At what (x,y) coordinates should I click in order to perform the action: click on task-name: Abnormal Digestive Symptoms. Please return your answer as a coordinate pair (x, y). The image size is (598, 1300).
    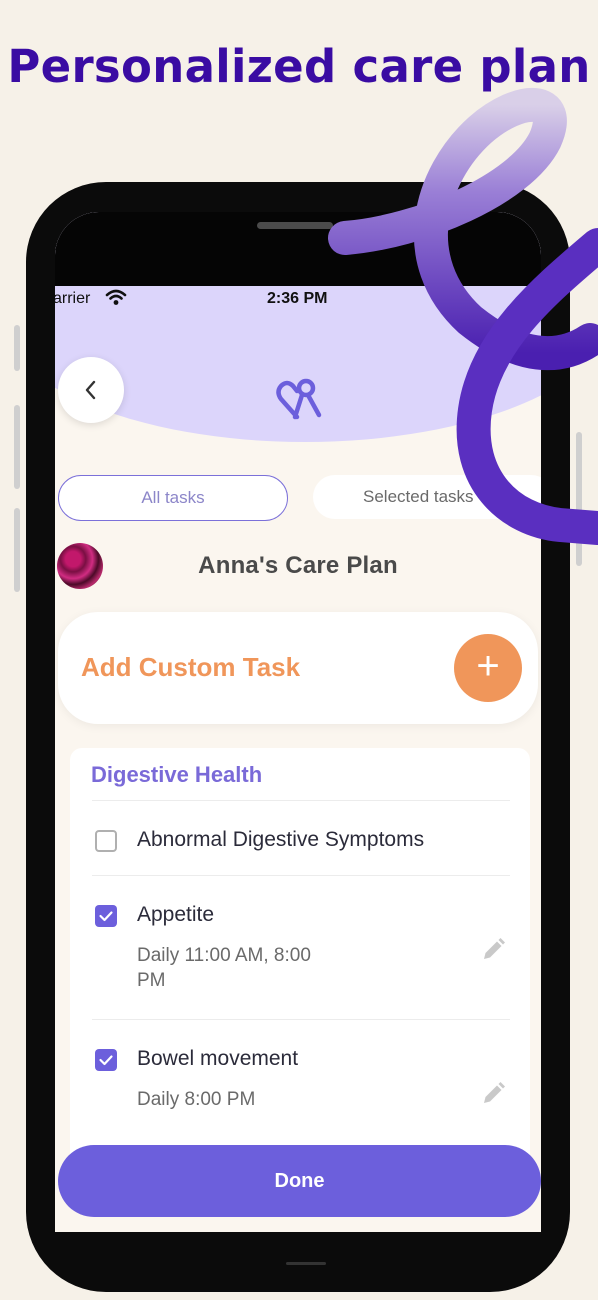
    Looking at the image, I should click on (281, 839).